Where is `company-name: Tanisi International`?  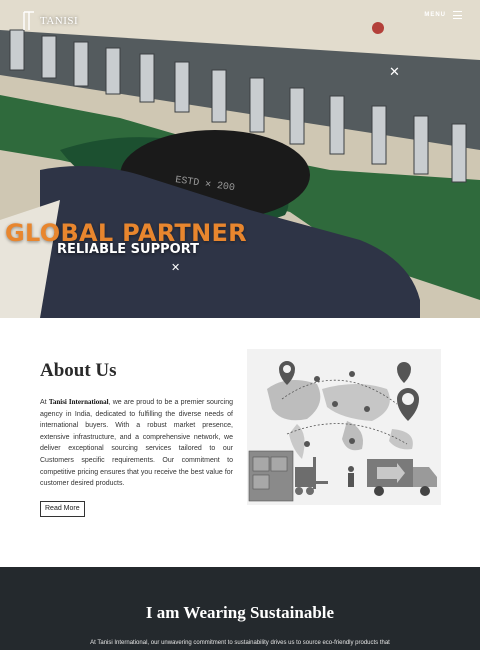
company-name: Tanisi International is located at coordinates (78, 402).